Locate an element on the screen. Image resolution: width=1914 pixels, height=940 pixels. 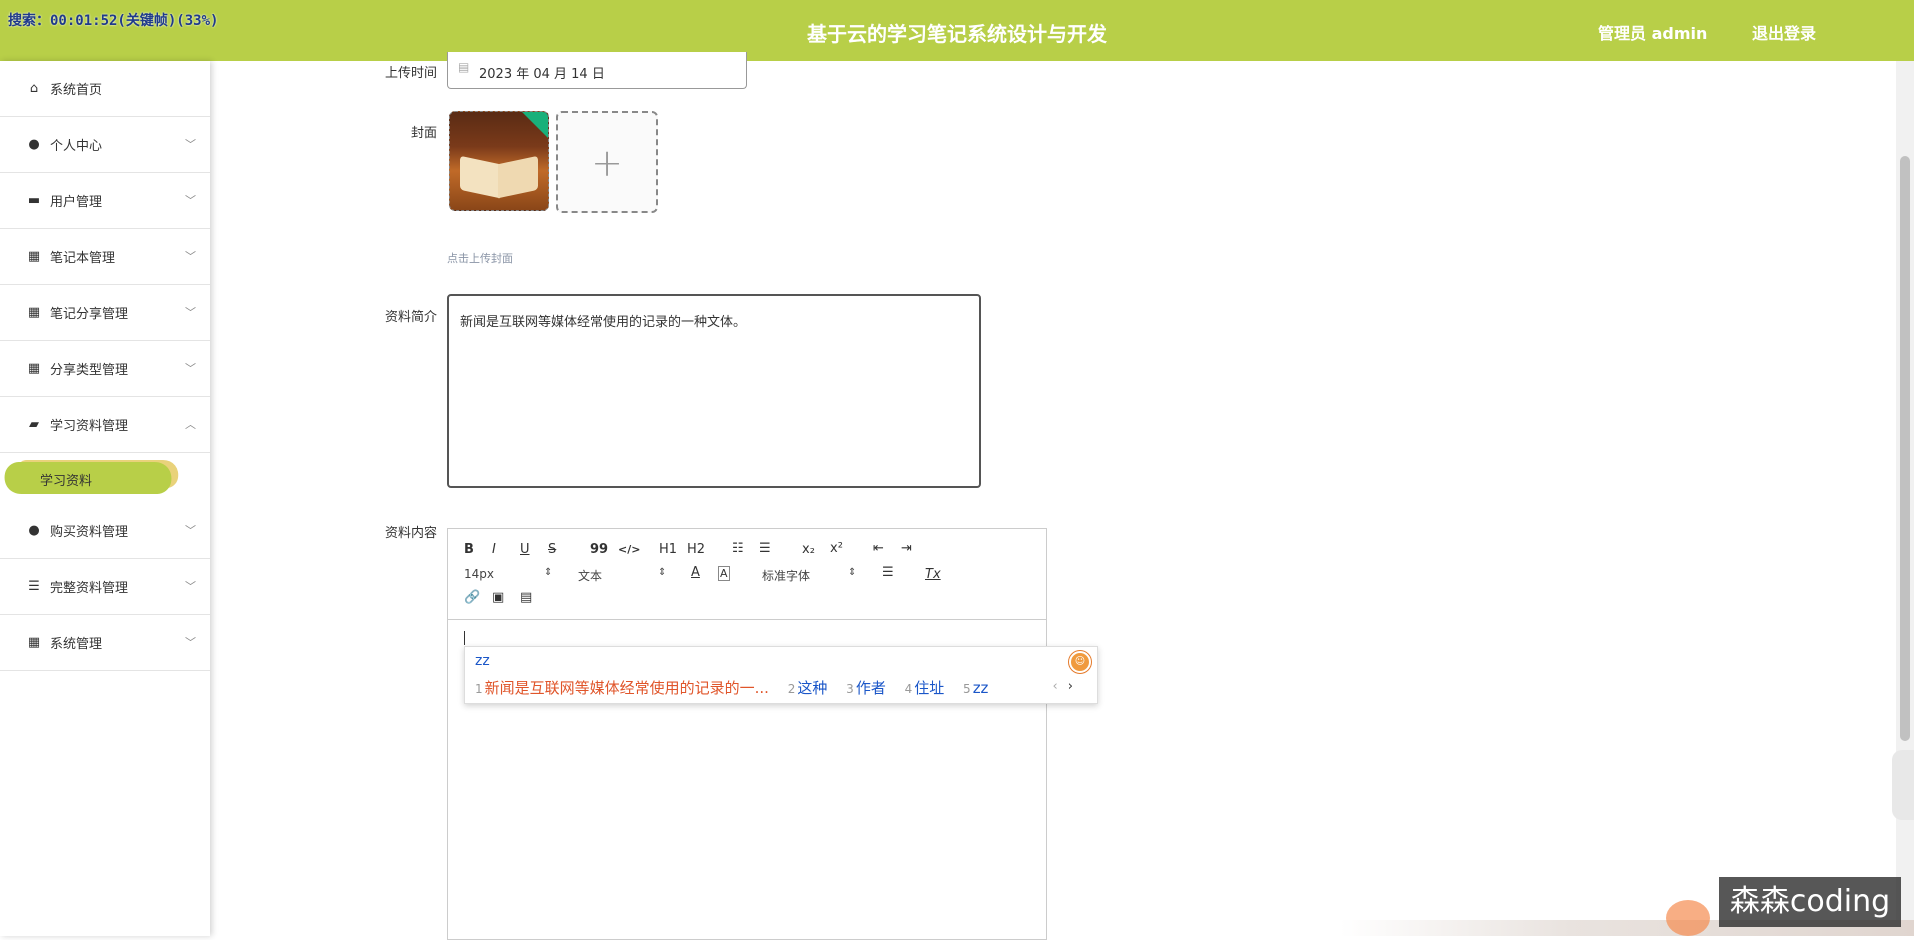
upload-time-label: 上传时间 is located at coordinates (410, 73).